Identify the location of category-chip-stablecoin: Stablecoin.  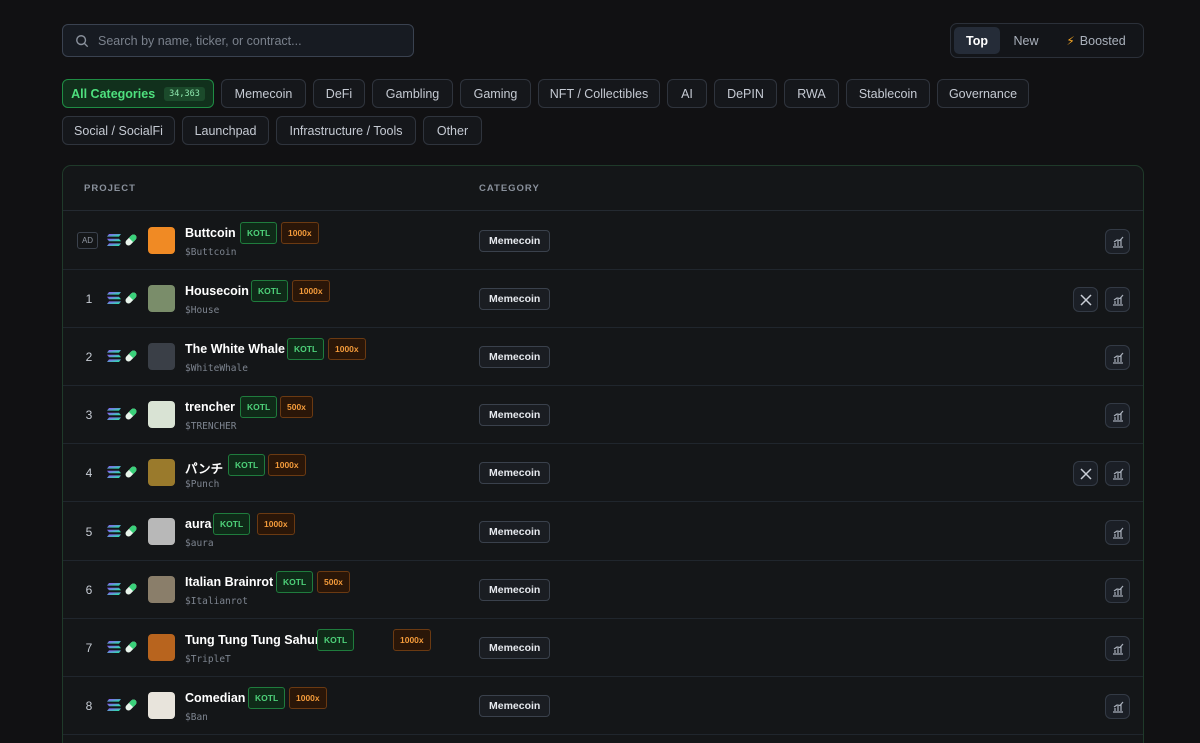
(888, 93).